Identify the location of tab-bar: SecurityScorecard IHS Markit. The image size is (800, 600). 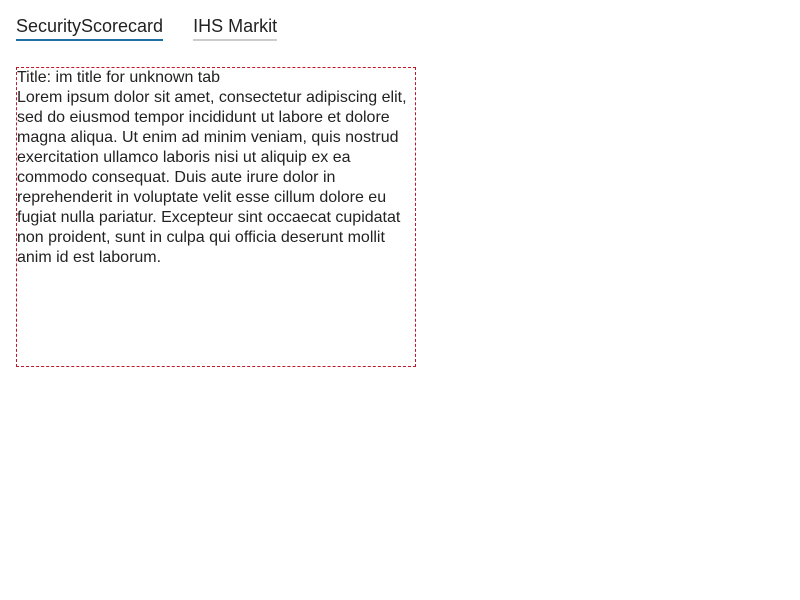
(147, 27).